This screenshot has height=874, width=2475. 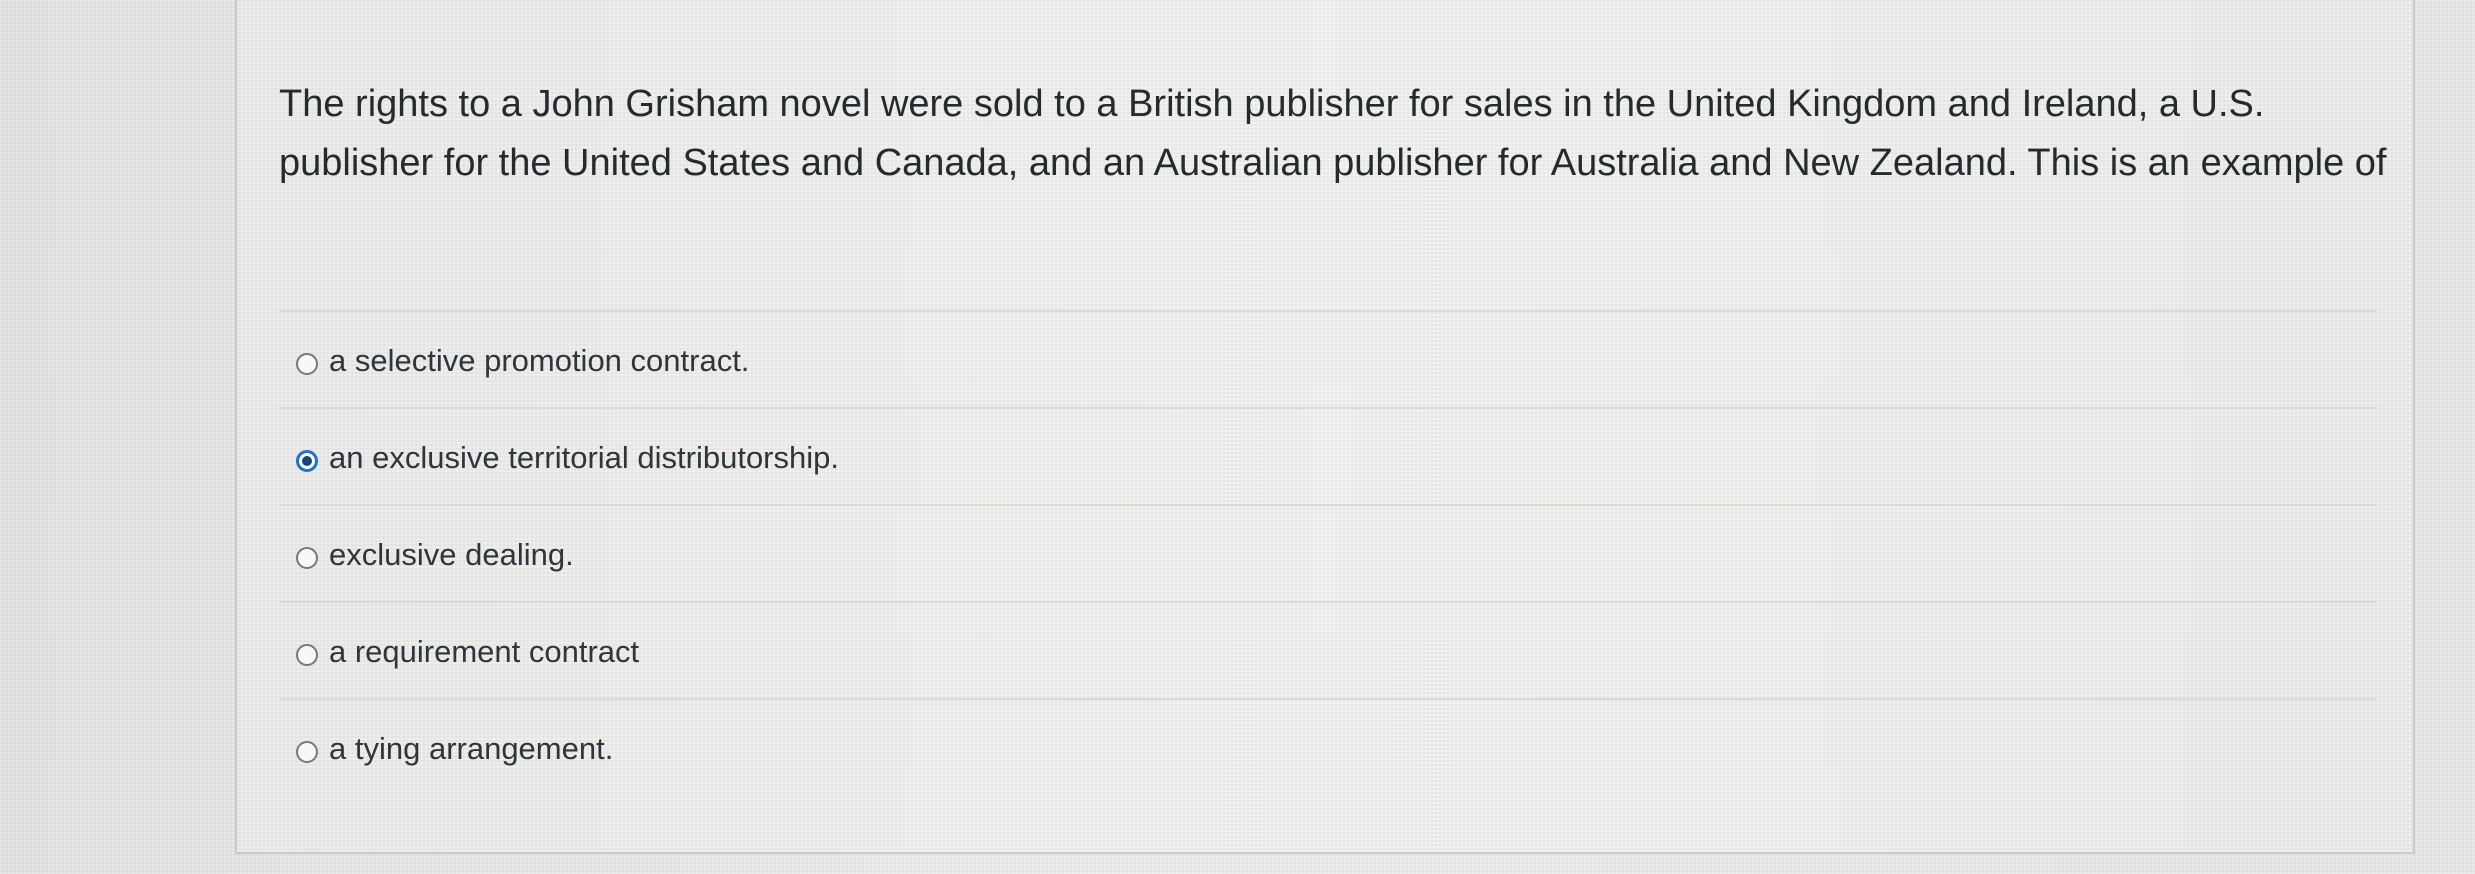 What do you see at coordinates (451, 554) in the screenshot?
I see `answer-option-label: exclusive dealing.` at bounding box center [451, 554].